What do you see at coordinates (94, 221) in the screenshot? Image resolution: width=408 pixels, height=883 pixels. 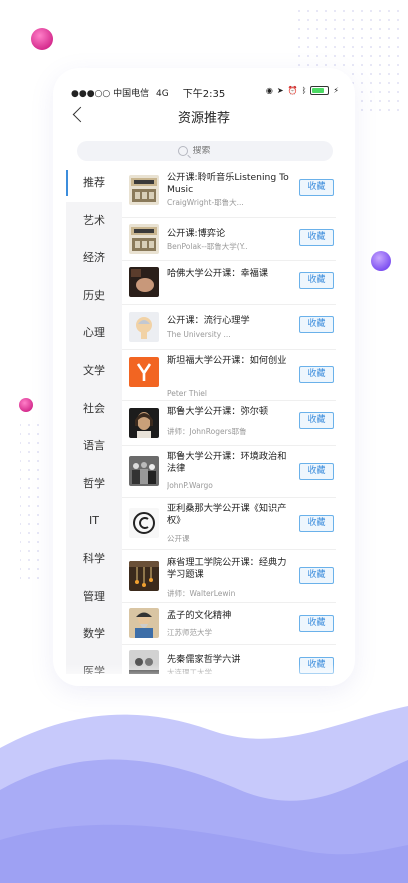 I see `sidebar-item: 艺术` at bounding box center [94, 221].